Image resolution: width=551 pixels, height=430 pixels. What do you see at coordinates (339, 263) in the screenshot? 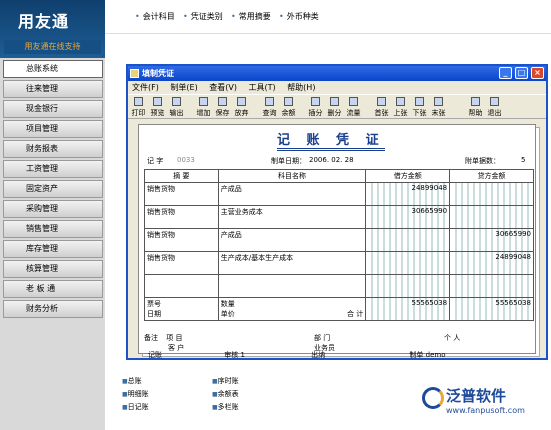
I see `table-row: 销售货物 生产成本/基本生产成本 24899048` at bounding box center [339, 263].